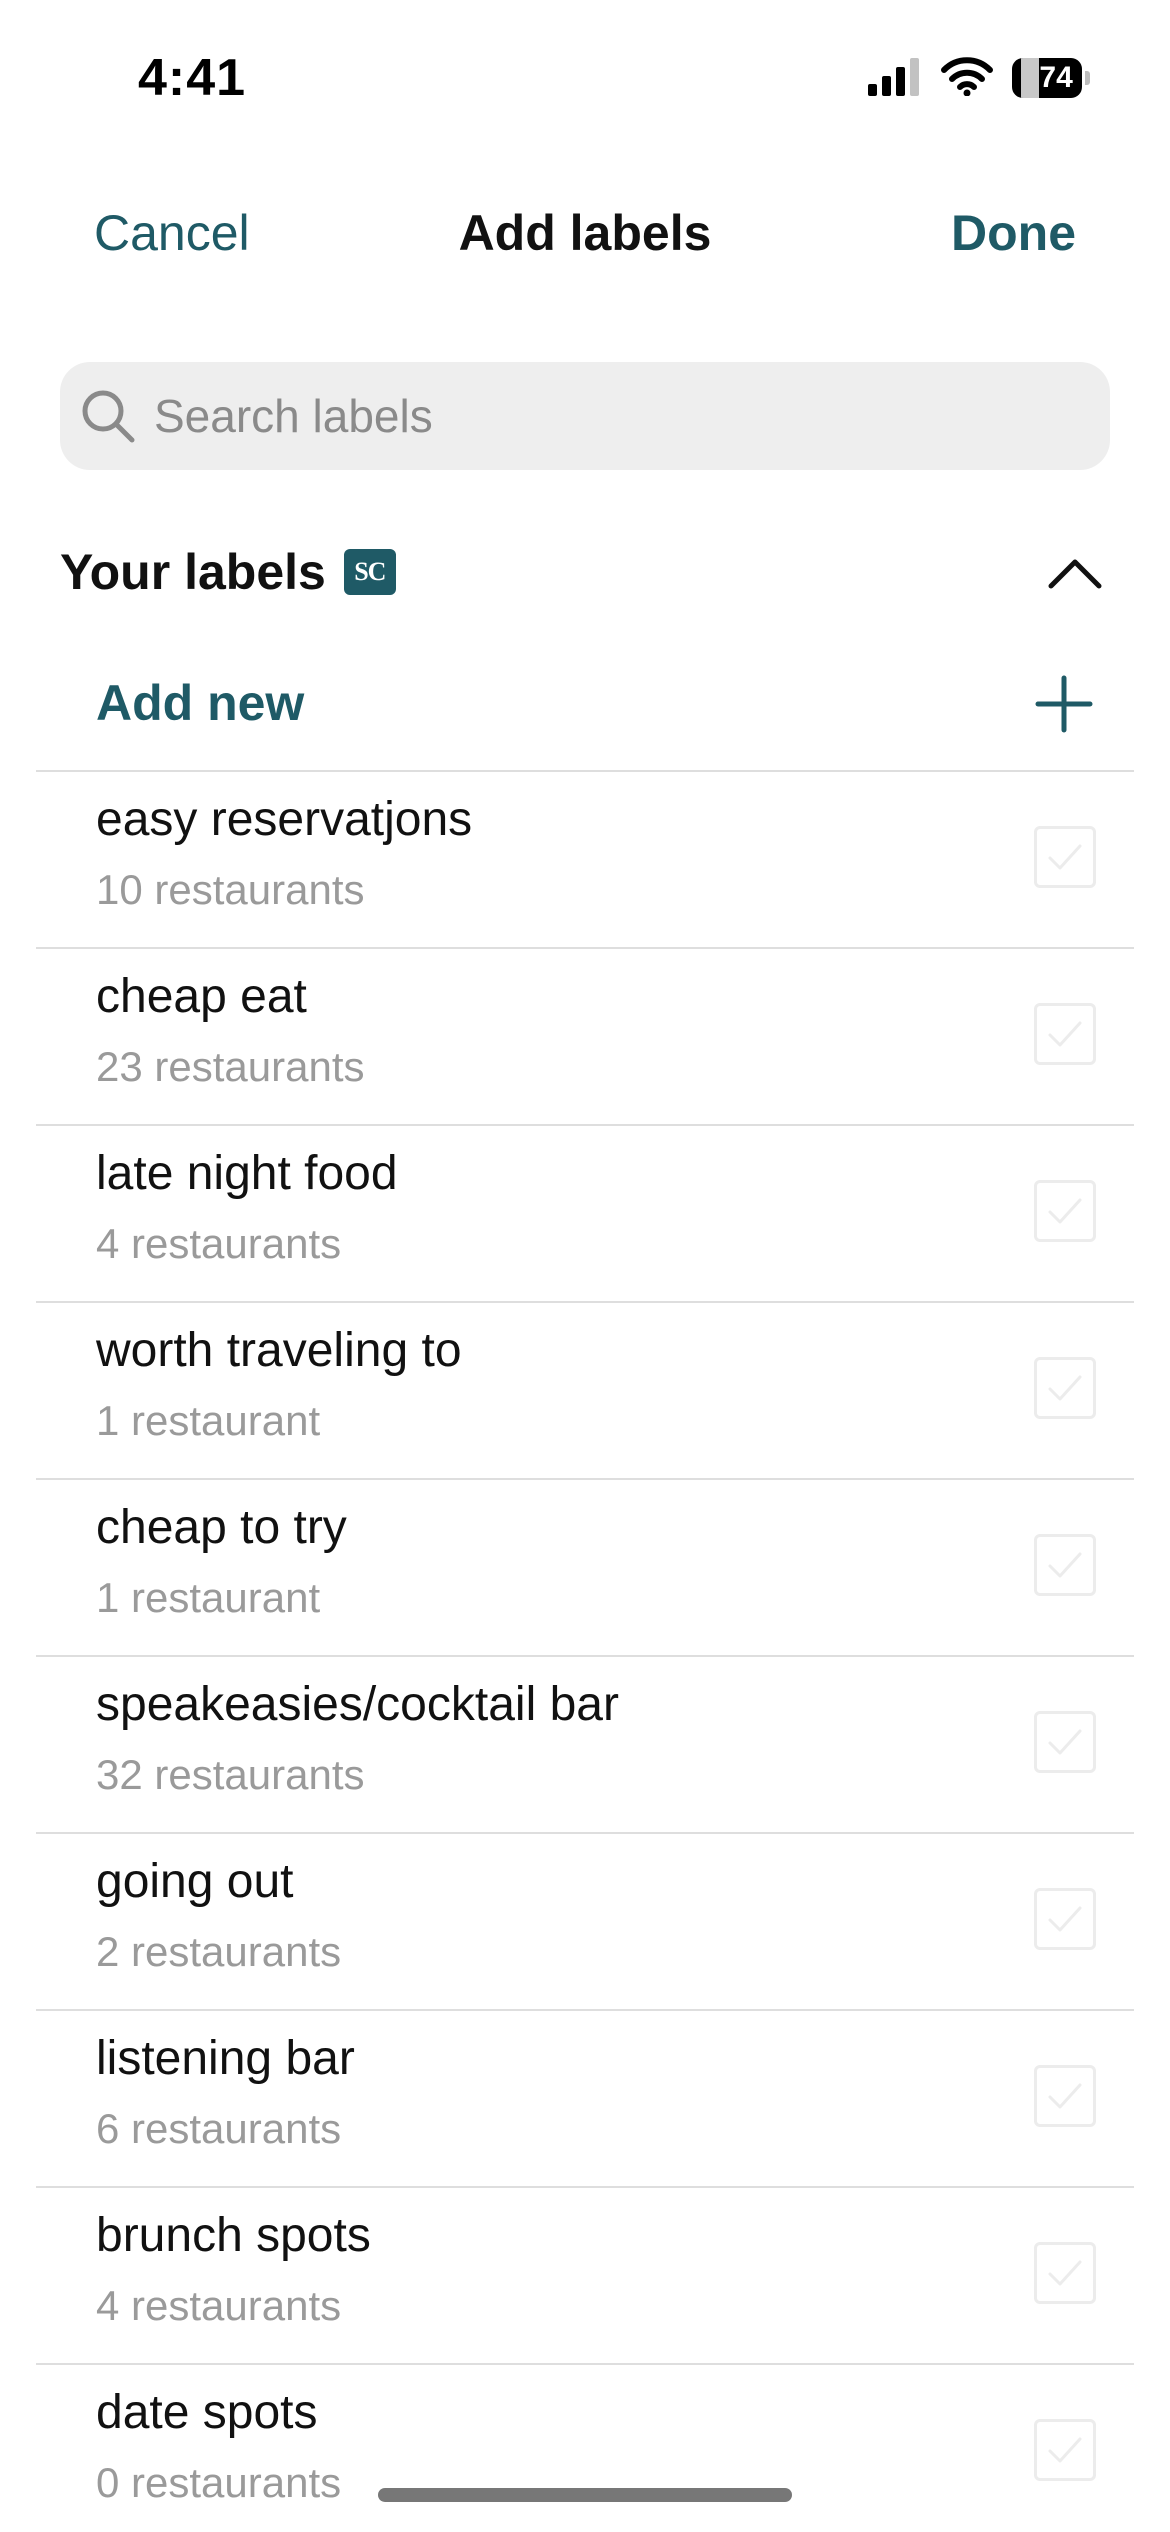 This screenshot has width=1170, height=2532. Describe the element at coordinates (604, 416) in the screenshot. I see `search-input` at that location.